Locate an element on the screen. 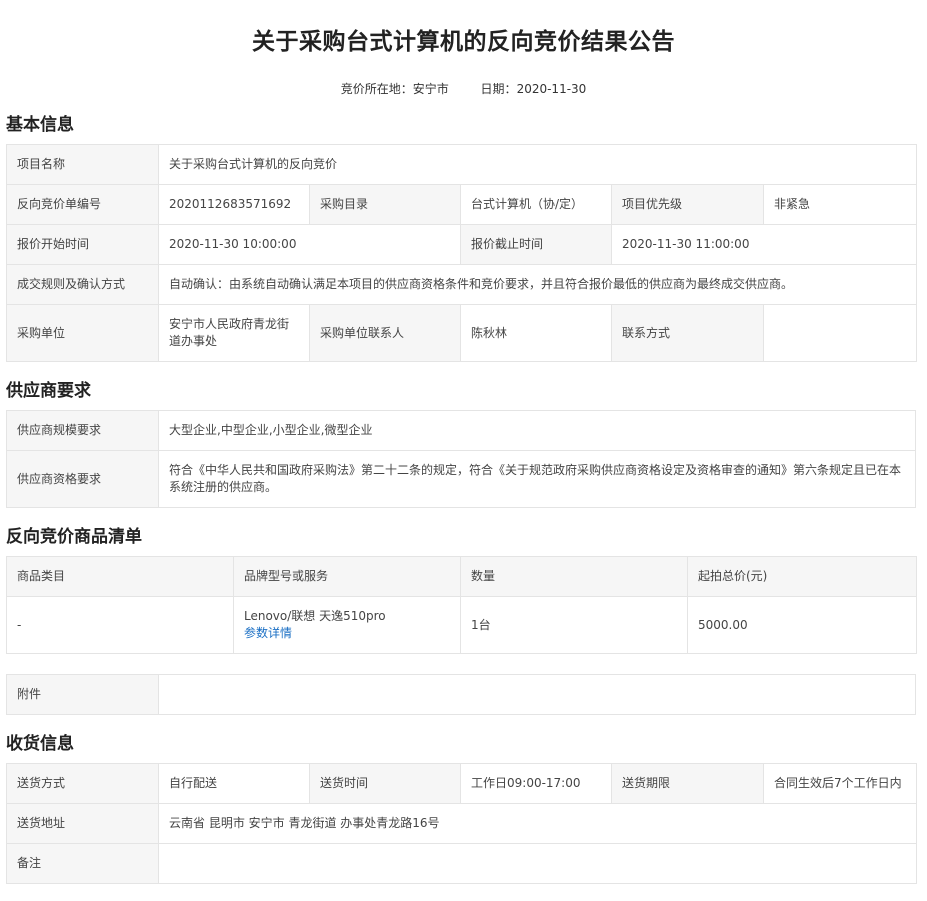  table-row: 备注 is located at coordinates (461, 863).